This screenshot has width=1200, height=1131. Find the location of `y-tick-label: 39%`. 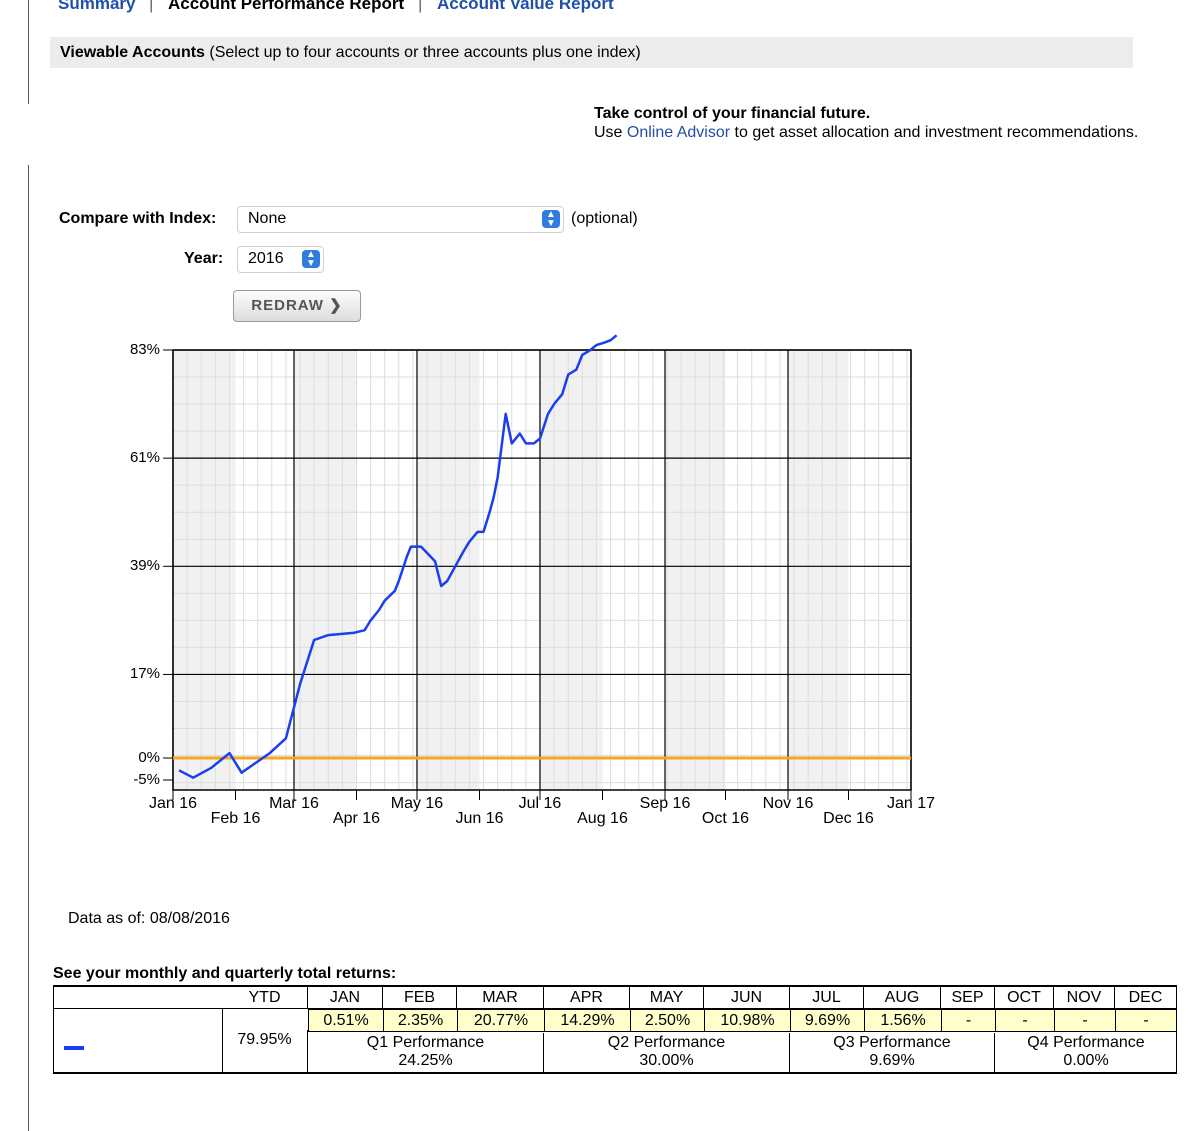

y-tick-label: 39% is located at coordinates (144, 565).